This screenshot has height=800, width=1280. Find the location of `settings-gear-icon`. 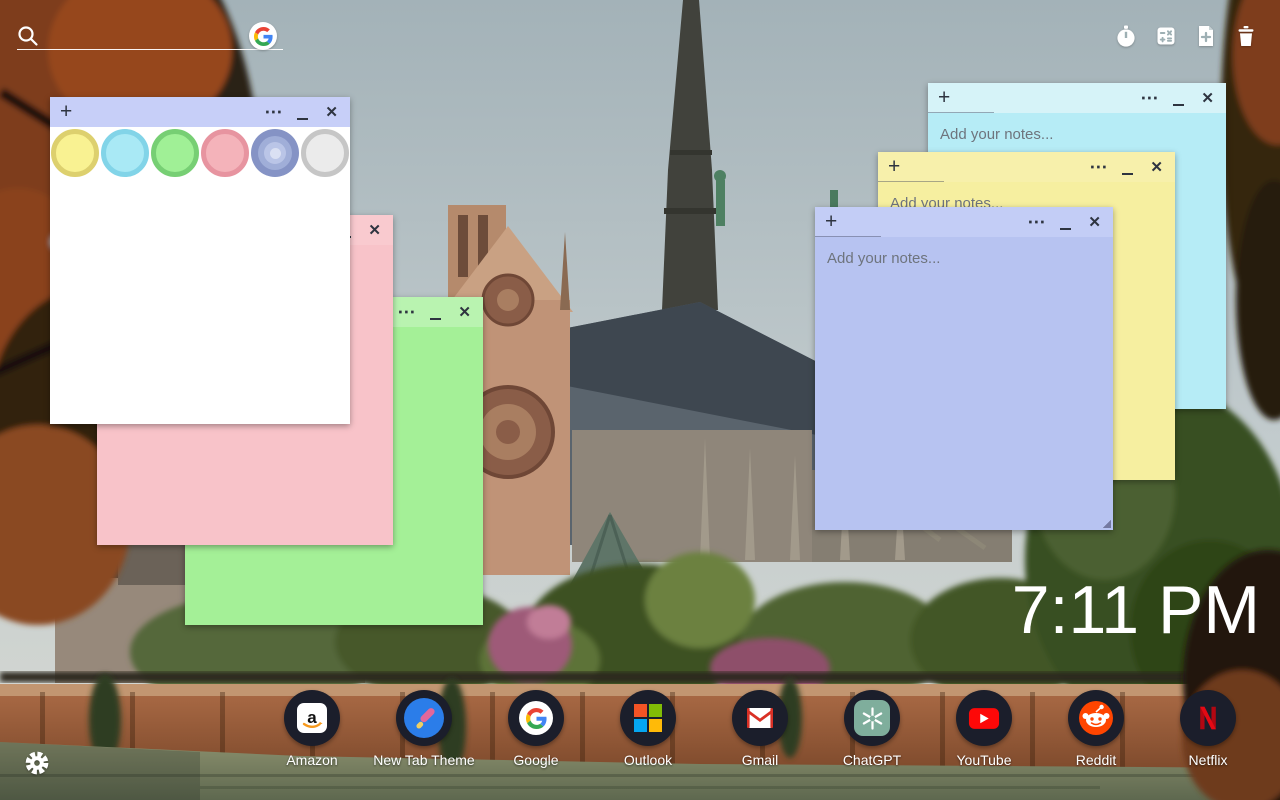

settings-gear-icon is located at coordinates (37, 763).